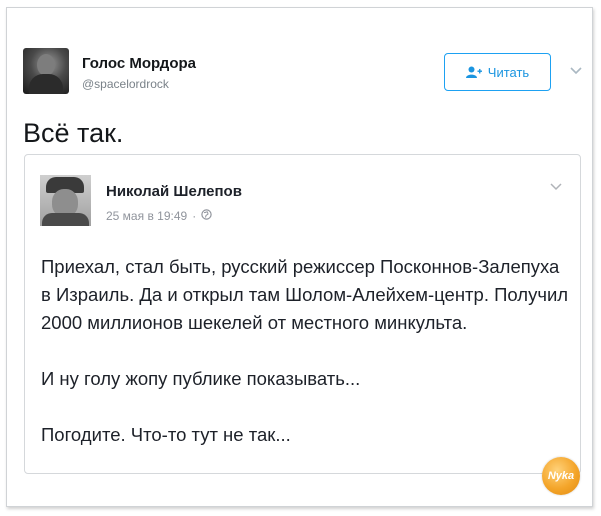 The height and width of the screenshot is (516, 601). What do you see at coordinates (139, 63) in the screenshot?
I see `author-name: Голос Мордора` at bounding box center [139, 63].